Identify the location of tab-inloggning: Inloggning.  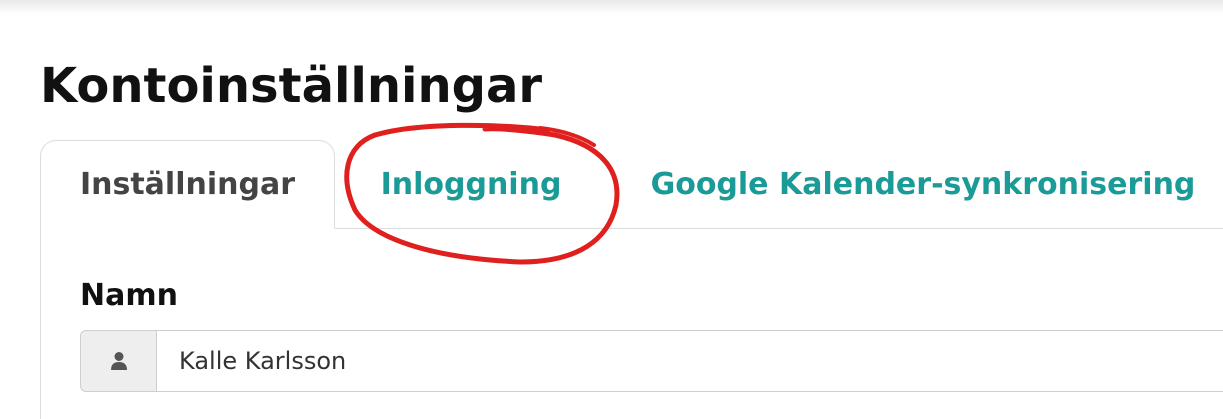
(471, 184).